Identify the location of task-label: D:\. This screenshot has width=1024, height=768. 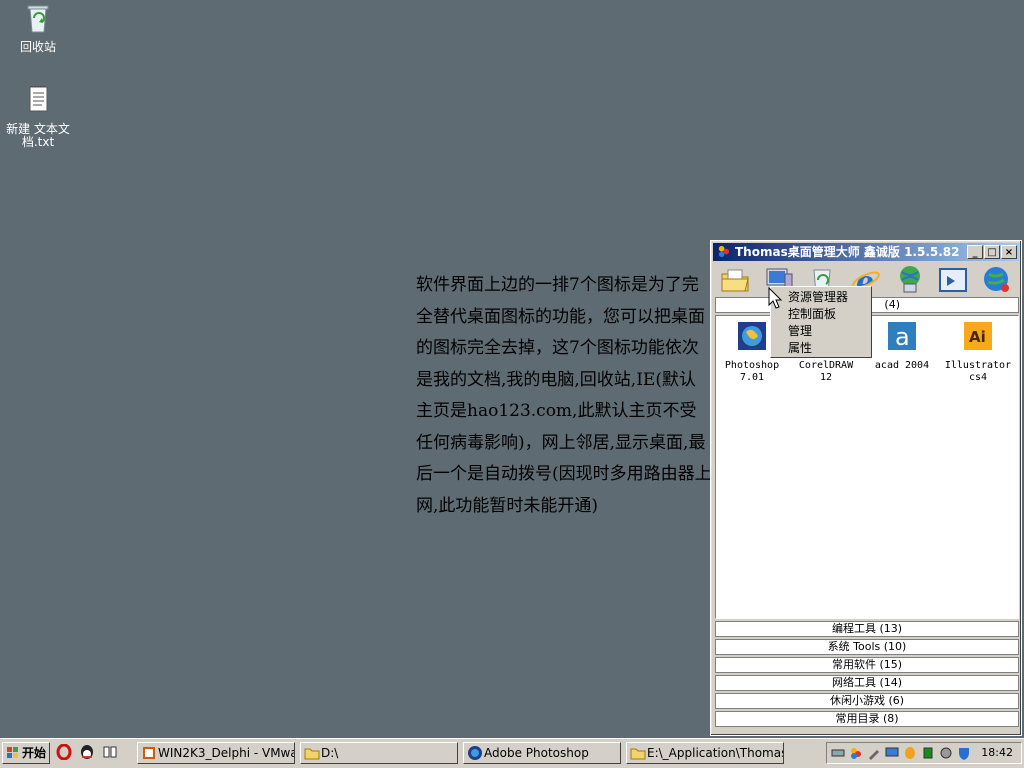
(330, 753).